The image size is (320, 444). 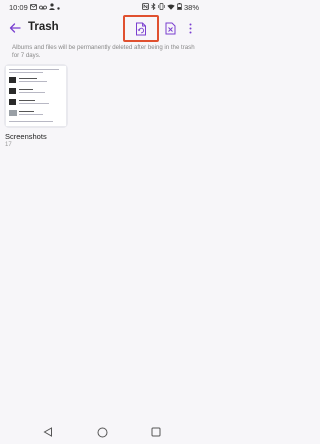 I want to click on more-options-icon, so click(x=190, y=28).